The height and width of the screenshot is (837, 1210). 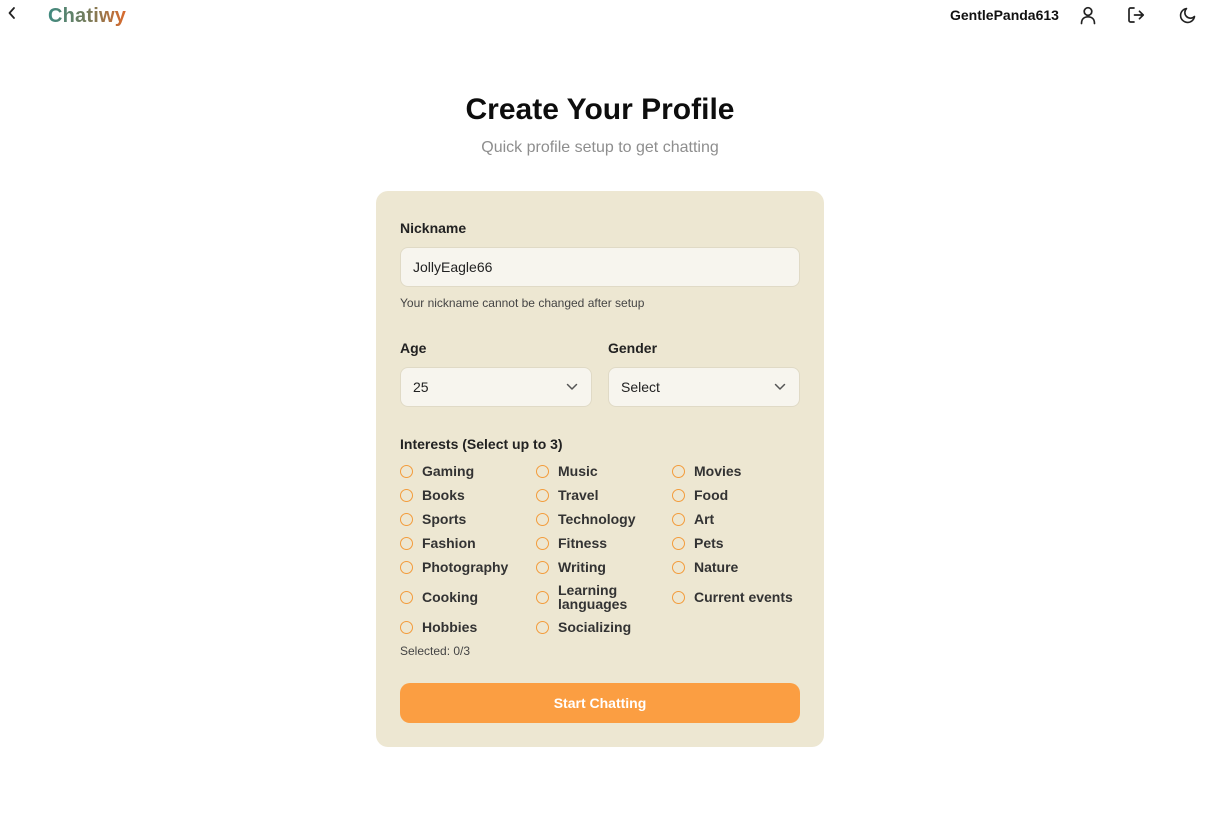 I want to click on interest-option-music: Music, so click(x=567, y=471).